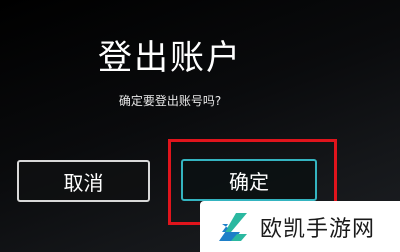  Describe the element at coordinates (83, 181) in the screenshot. I see `cancel-button: 取消` at that location.